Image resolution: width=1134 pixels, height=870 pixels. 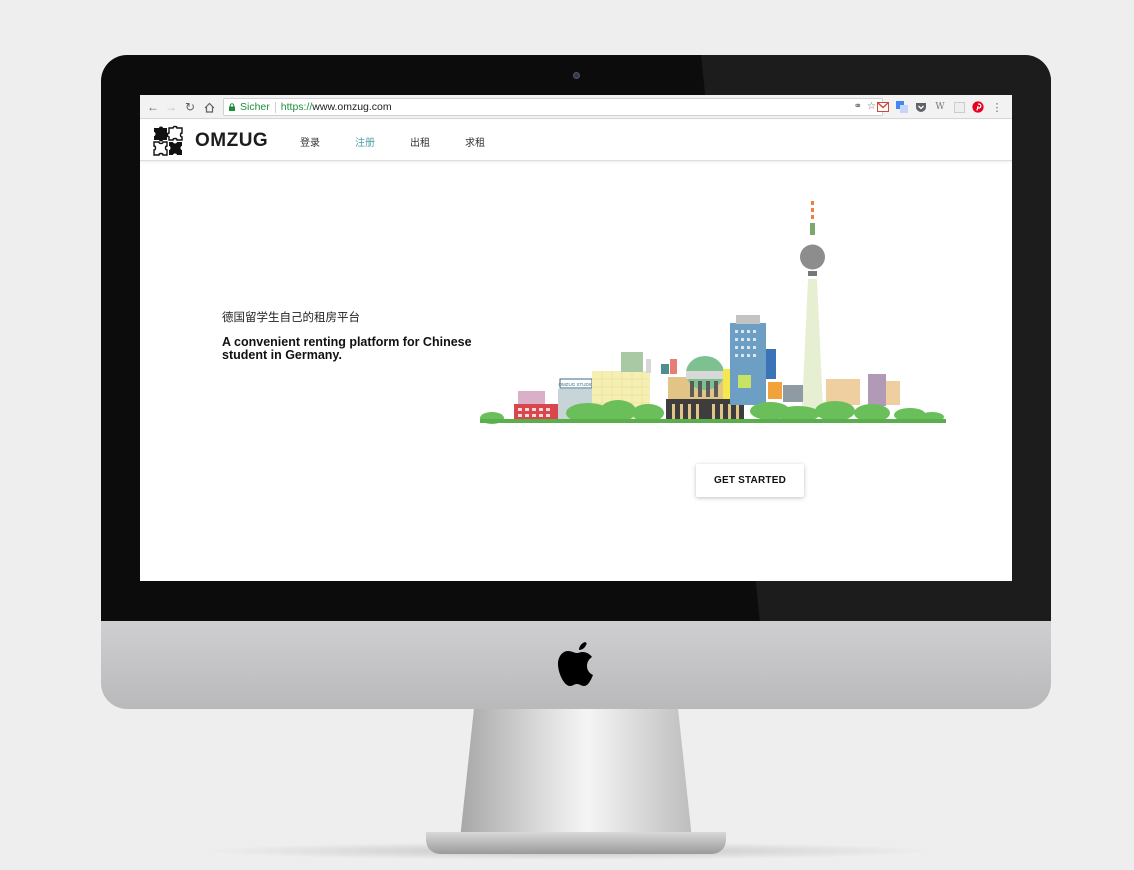 I want to click on hero-tagline-cn: 德国留学生自己的租房平台, so click(x=291, y=317).